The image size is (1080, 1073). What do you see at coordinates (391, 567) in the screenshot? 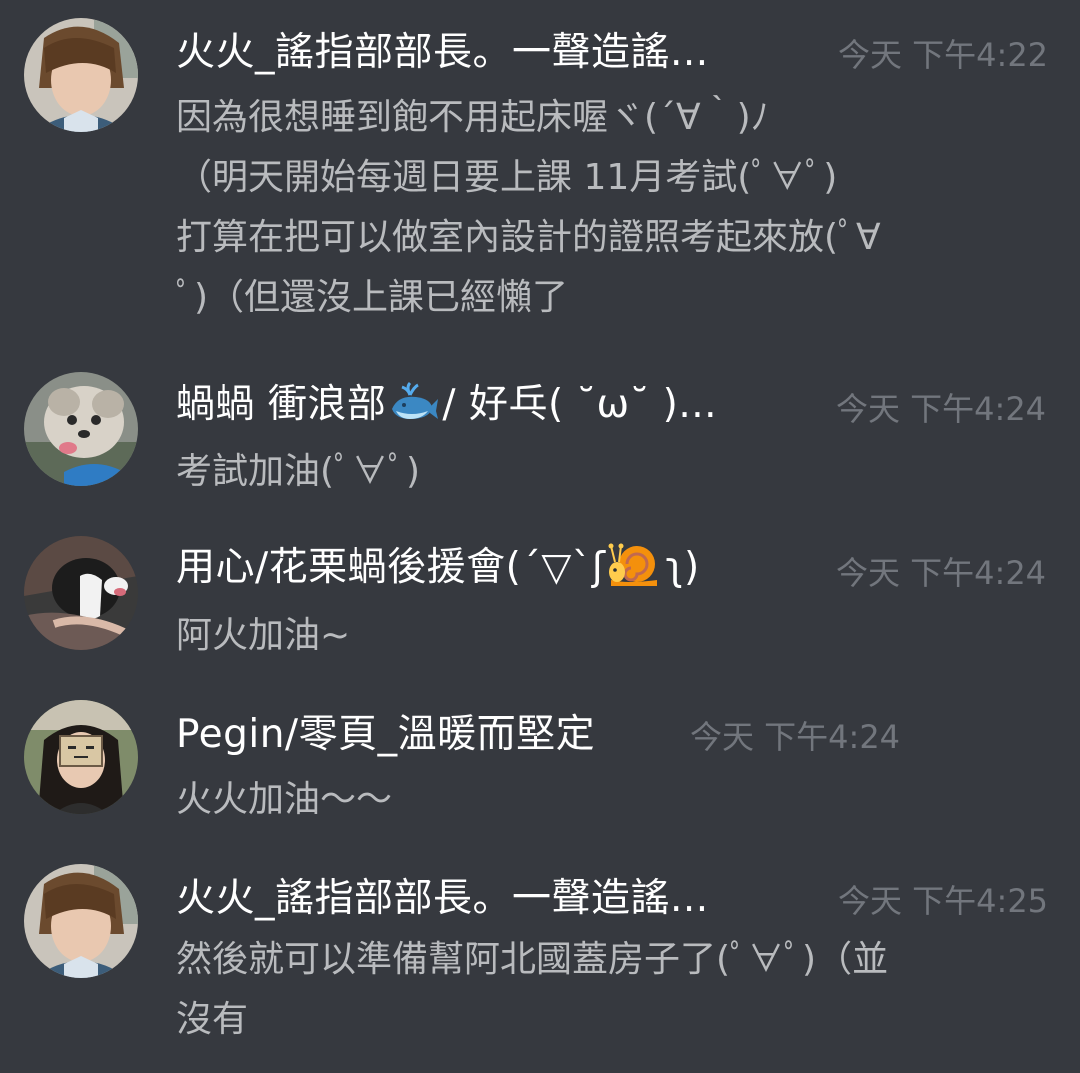
I see `username-text: 用心/花栗蝸後援會(´▽`ʃ` at bounding box center [391, 567].